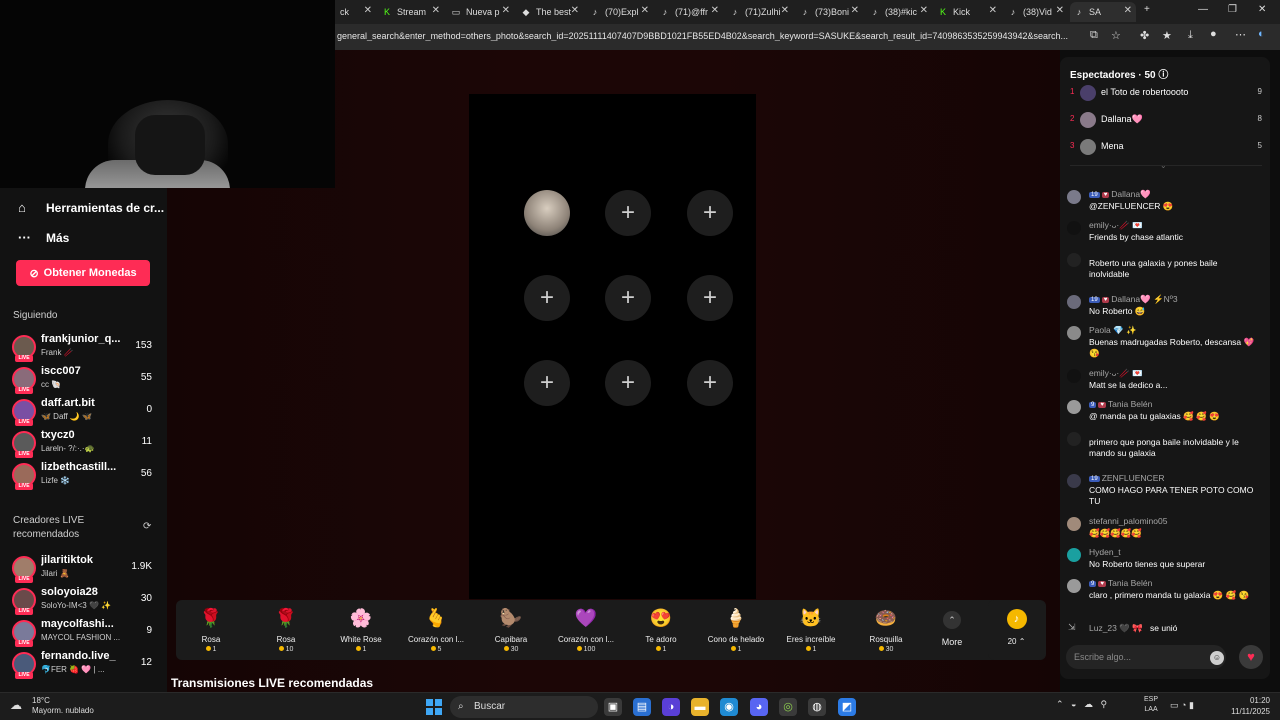 The width and height of the screenshot is (1280, 720). What do you see at coordinates (286, 631) in the screenshot?
I see `gift-item: 🌹 Rosa 10` at bounding box center [286, 631].